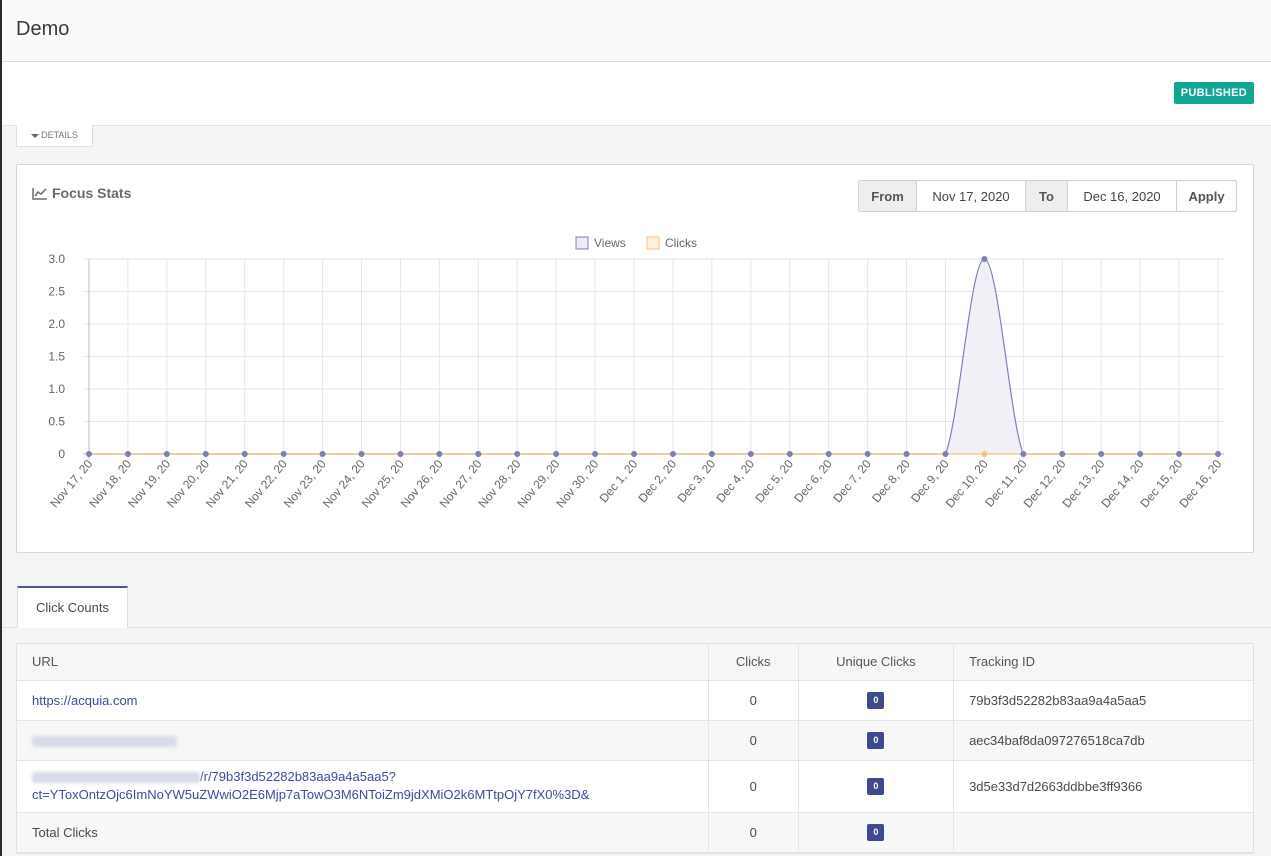 Image resolution: width=1271 pixels, height=856 pixels. What do you see at coordinates (696, 481) in the screenshot?
I see `x-tick-label: Dec 3, 20` at bounding box center [696, 481].